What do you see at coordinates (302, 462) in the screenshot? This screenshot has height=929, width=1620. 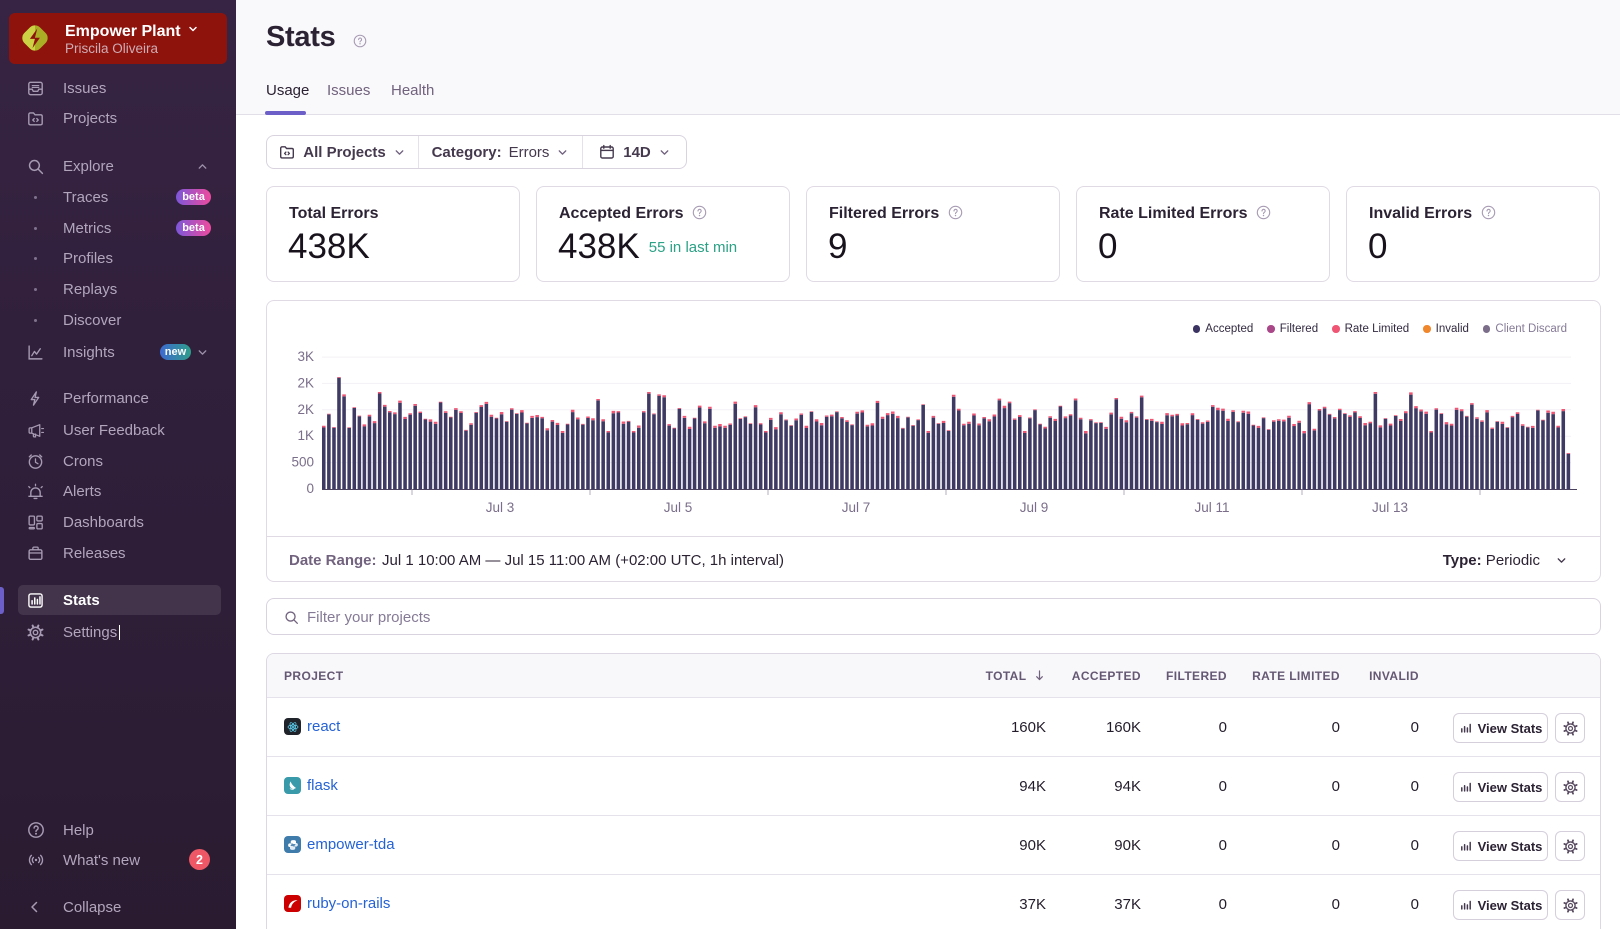 I see `svg-text: 500` at bounding box center [302, 462].